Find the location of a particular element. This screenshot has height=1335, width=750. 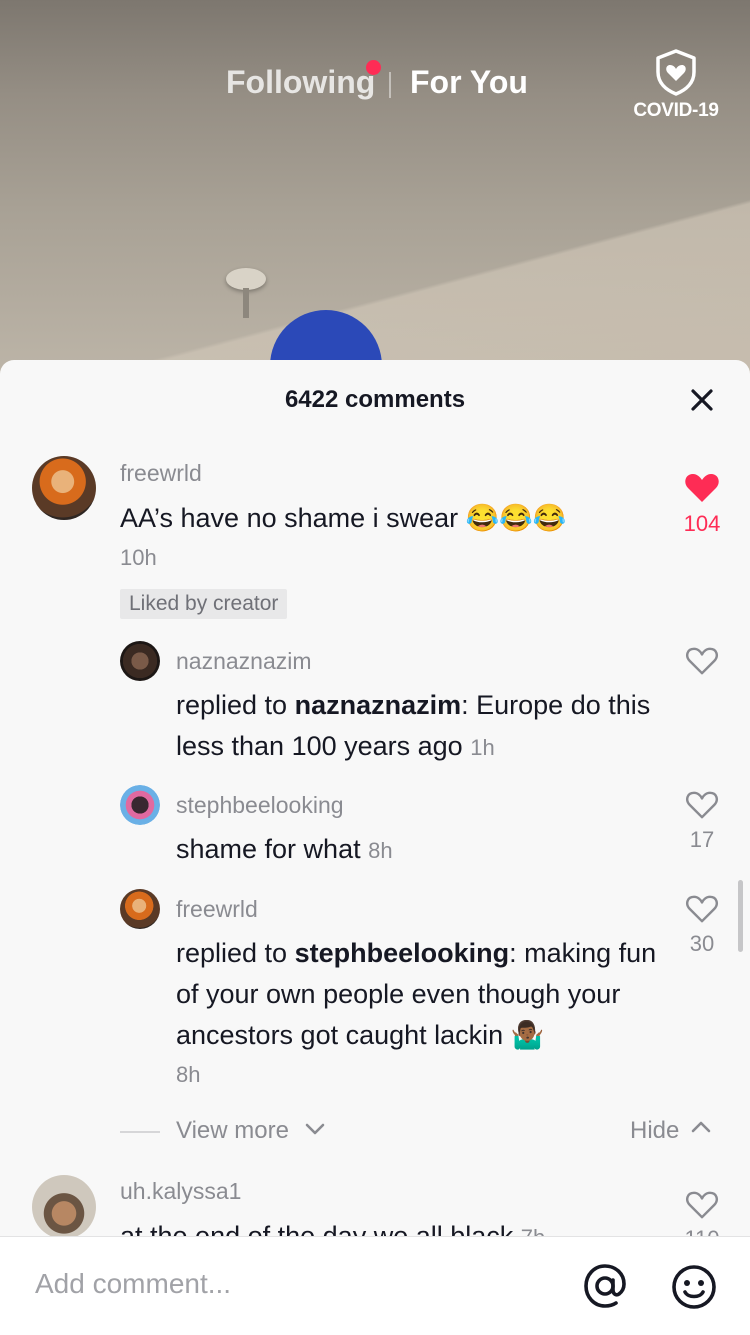

shield-heart-icon is located at coordinates (676, 72).